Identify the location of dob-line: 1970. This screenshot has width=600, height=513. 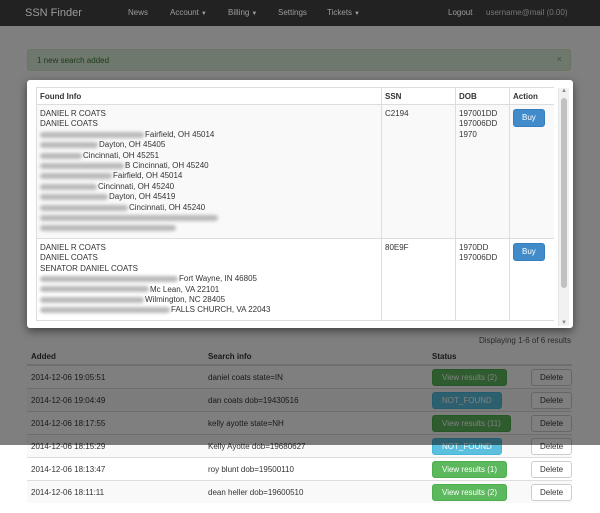
(468, 134).